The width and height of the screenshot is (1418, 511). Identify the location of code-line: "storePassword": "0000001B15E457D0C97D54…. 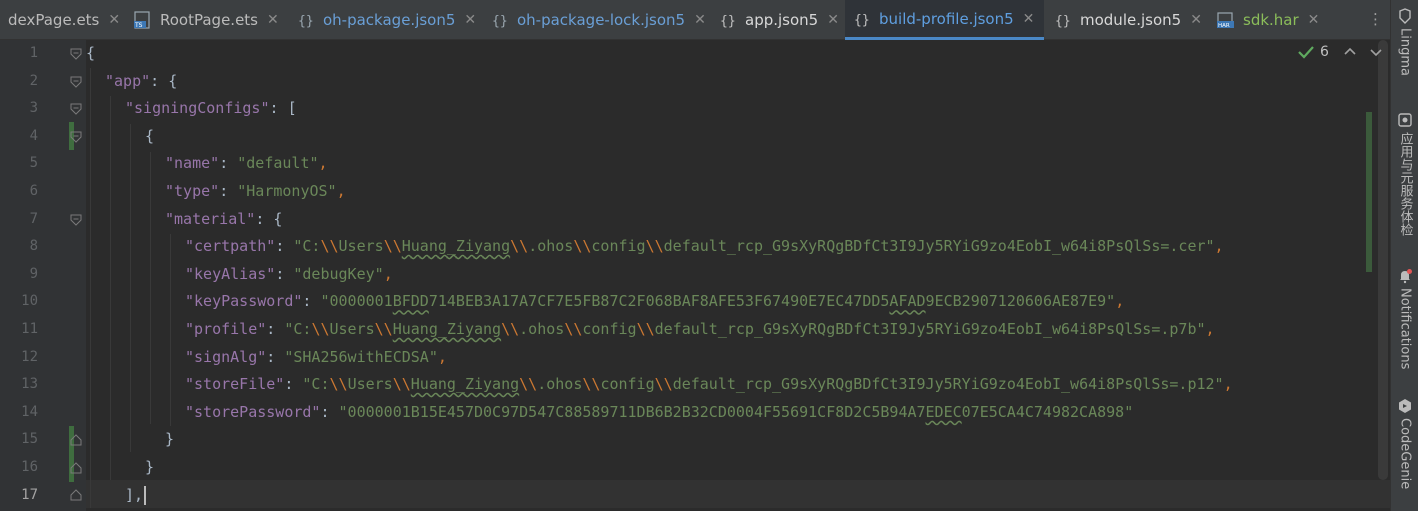
(659, 411).